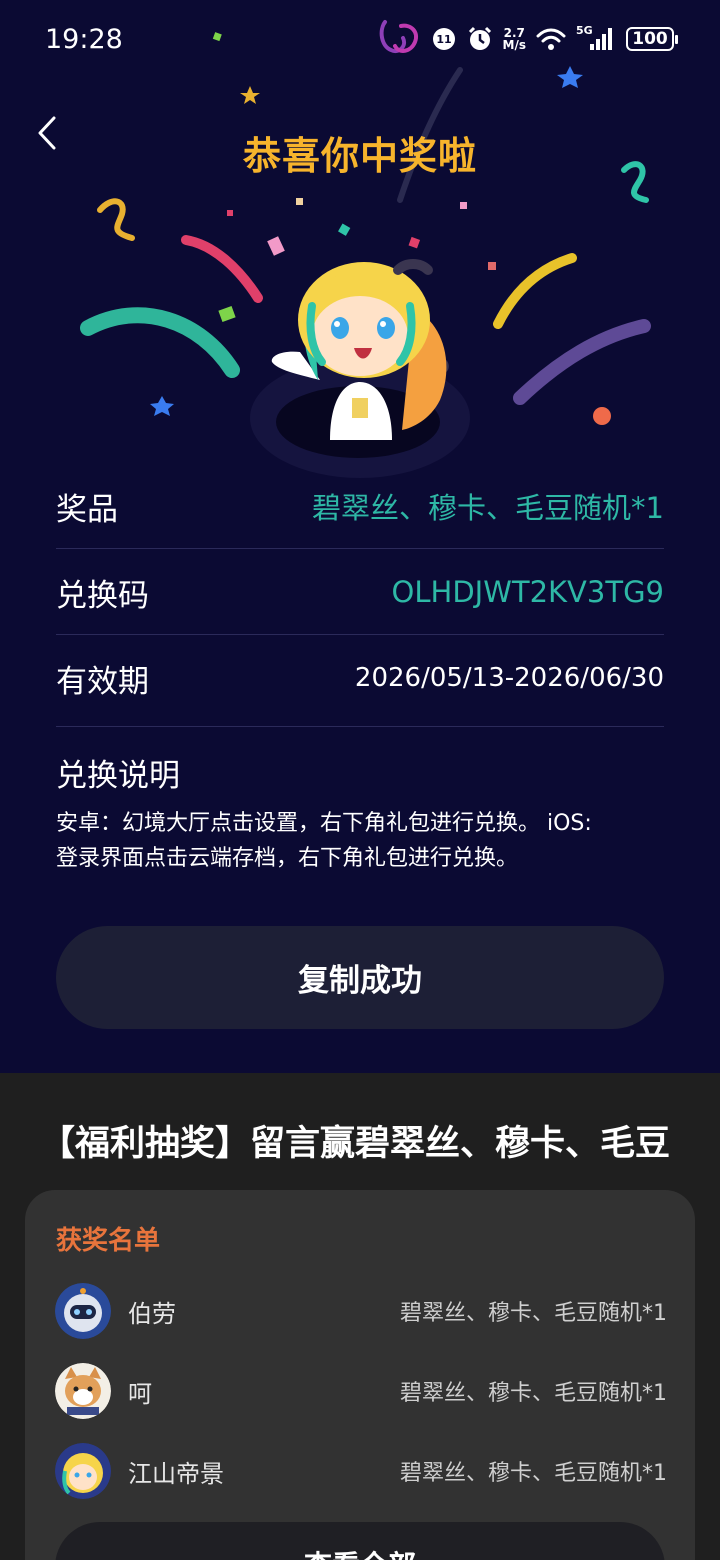 This screenshot has width=720, height=1560. I want to click on lottery-title: 【福利抽奖】留言赢碧翠丝、穆卡、毛豆, so click(355, 1144).